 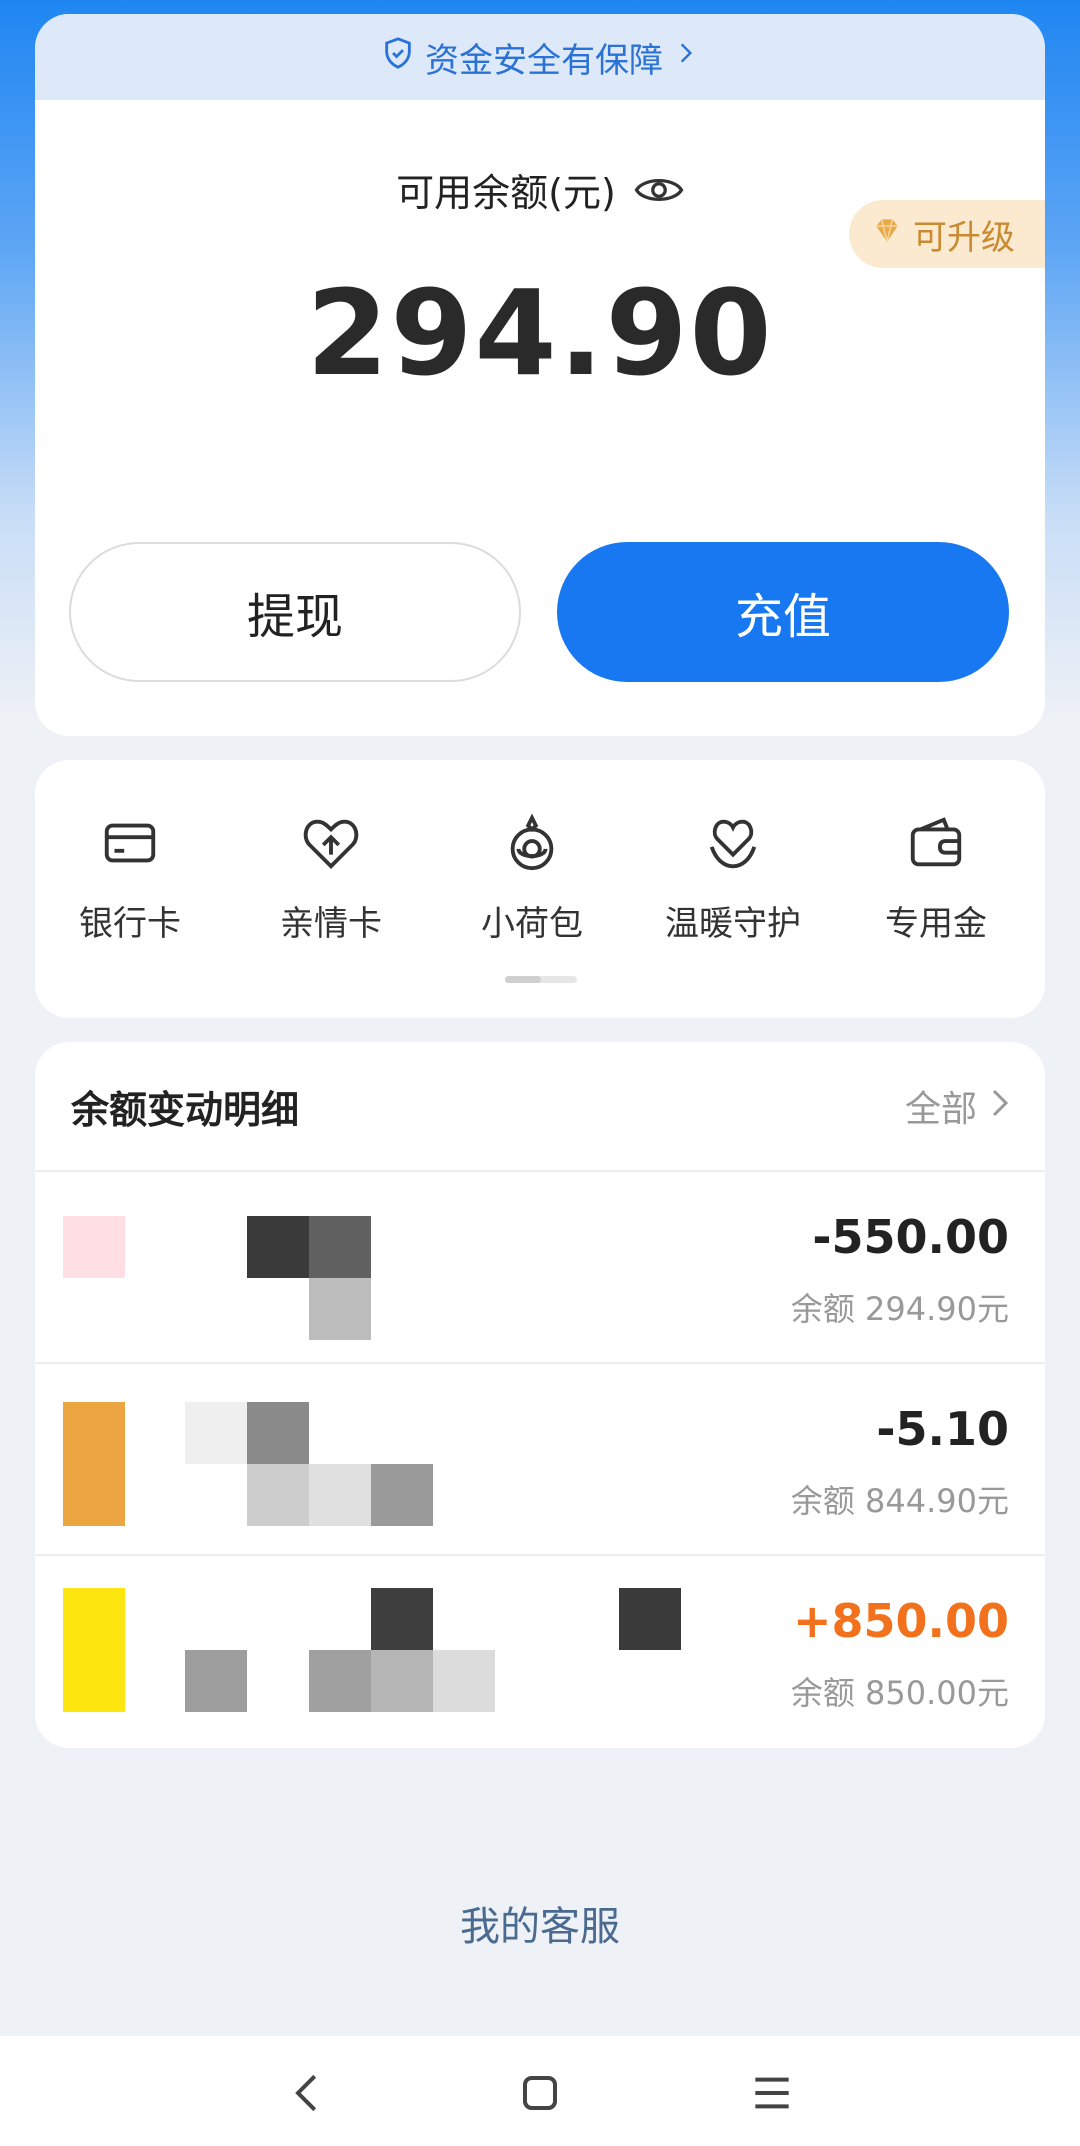 I want to click on safety-banner: 资金安全有保障, so click(x=540, y=57).